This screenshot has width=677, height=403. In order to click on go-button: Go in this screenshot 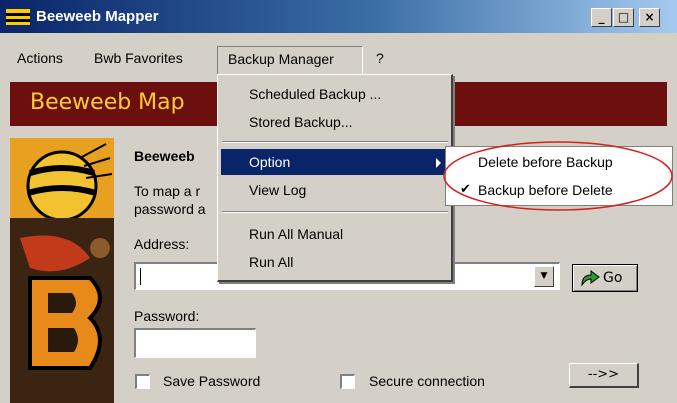, I will do `click(605, 278)`.